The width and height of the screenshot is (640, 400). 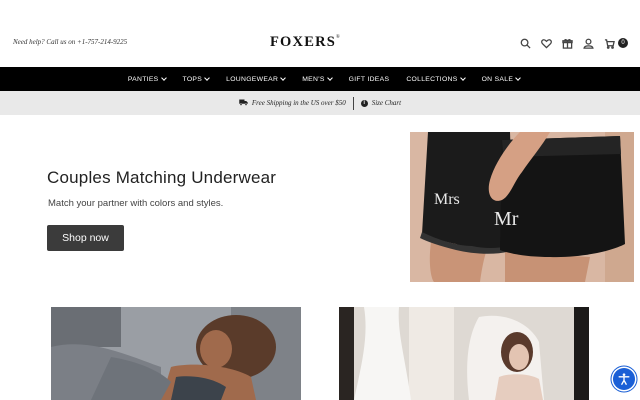 I want to click on search-icon, so click(x=525, y=43).